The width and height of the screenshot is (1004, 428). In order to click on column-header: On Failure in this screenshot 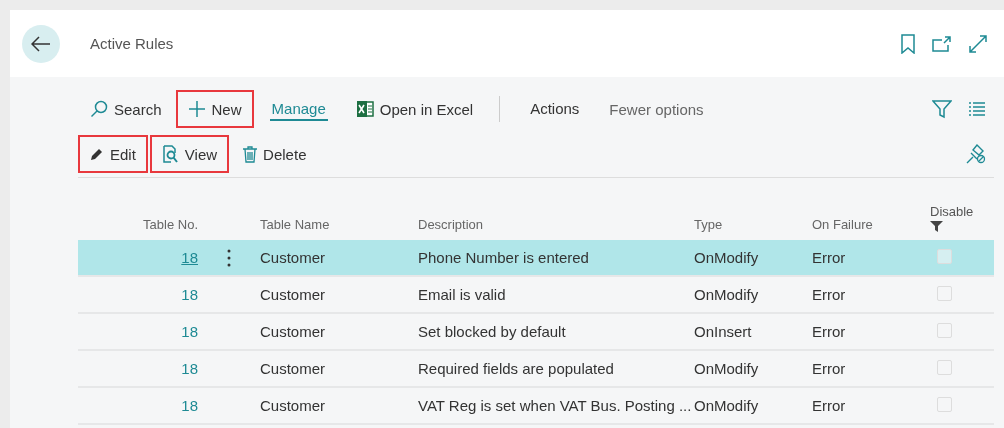, I will do `click(842, 224)`.